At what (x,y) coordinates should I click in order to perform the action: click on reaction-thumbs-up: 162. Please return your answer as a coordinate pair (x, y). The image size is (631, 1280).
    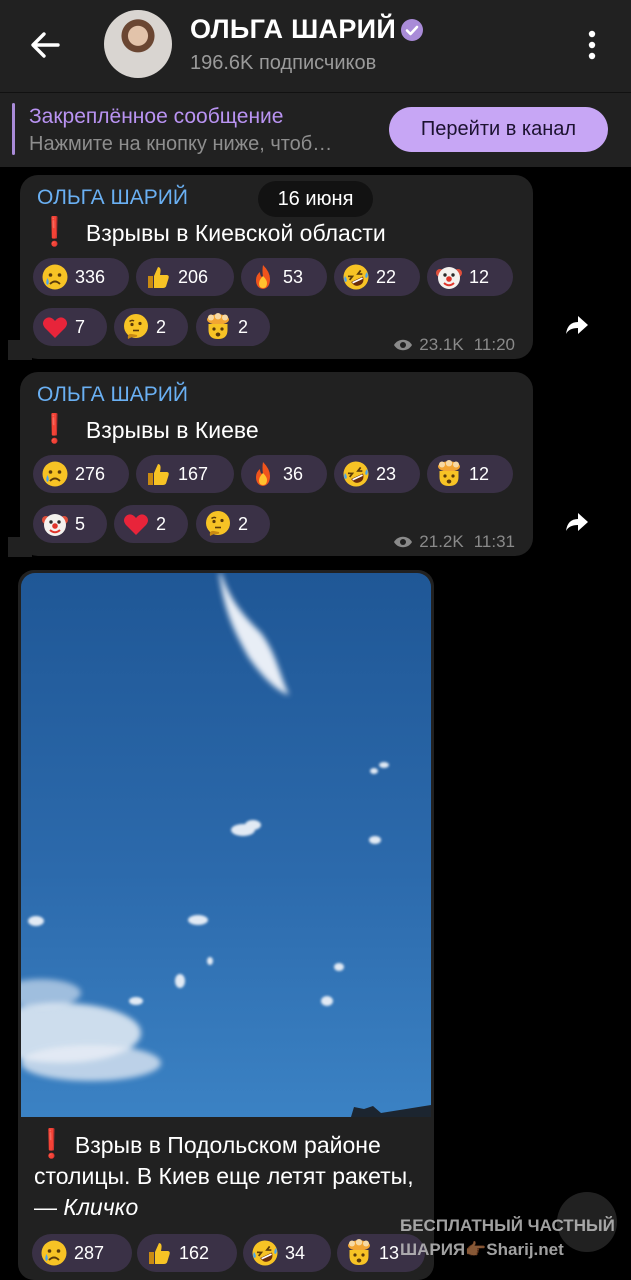
    Looking at the image, I should click on (187, 1253).